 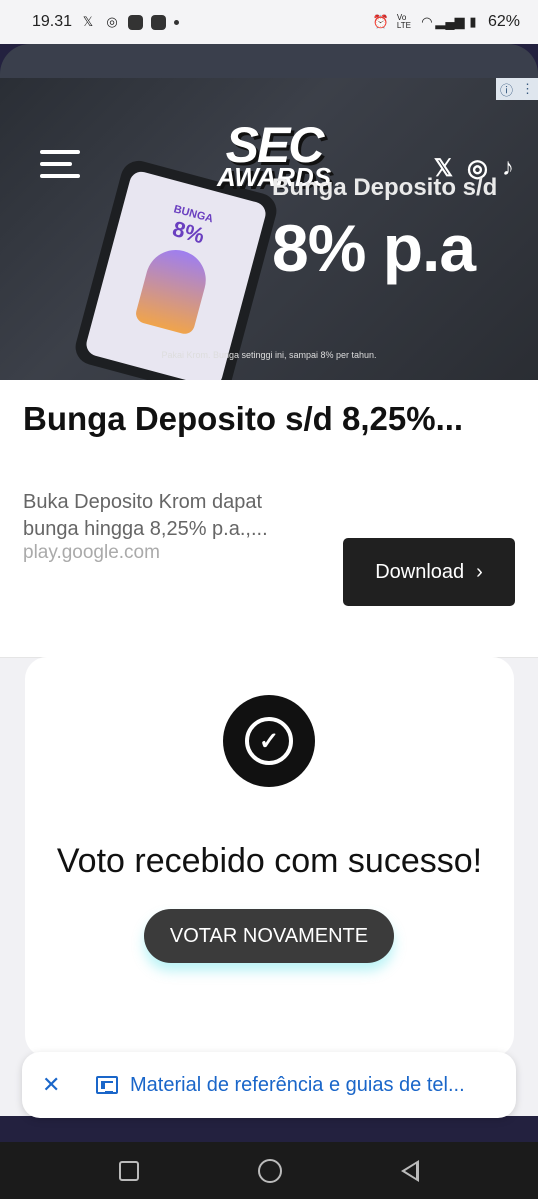 I want to click on check-icon: ✓, so click(x=269, y=741).